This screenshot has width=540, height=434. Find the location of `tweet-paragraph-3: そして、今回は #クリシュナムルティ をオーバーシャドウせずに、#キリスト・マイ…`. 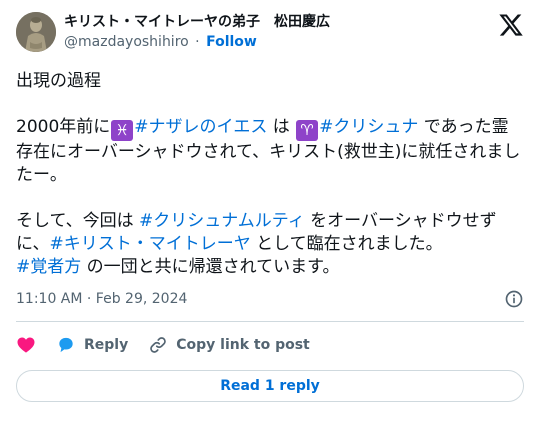

tweet-paragraph-3: そして、今回は #クリシュナムルティ をオーバーシャドウせずに、#キリスト・マイ… is located at coordinates (270, 244).